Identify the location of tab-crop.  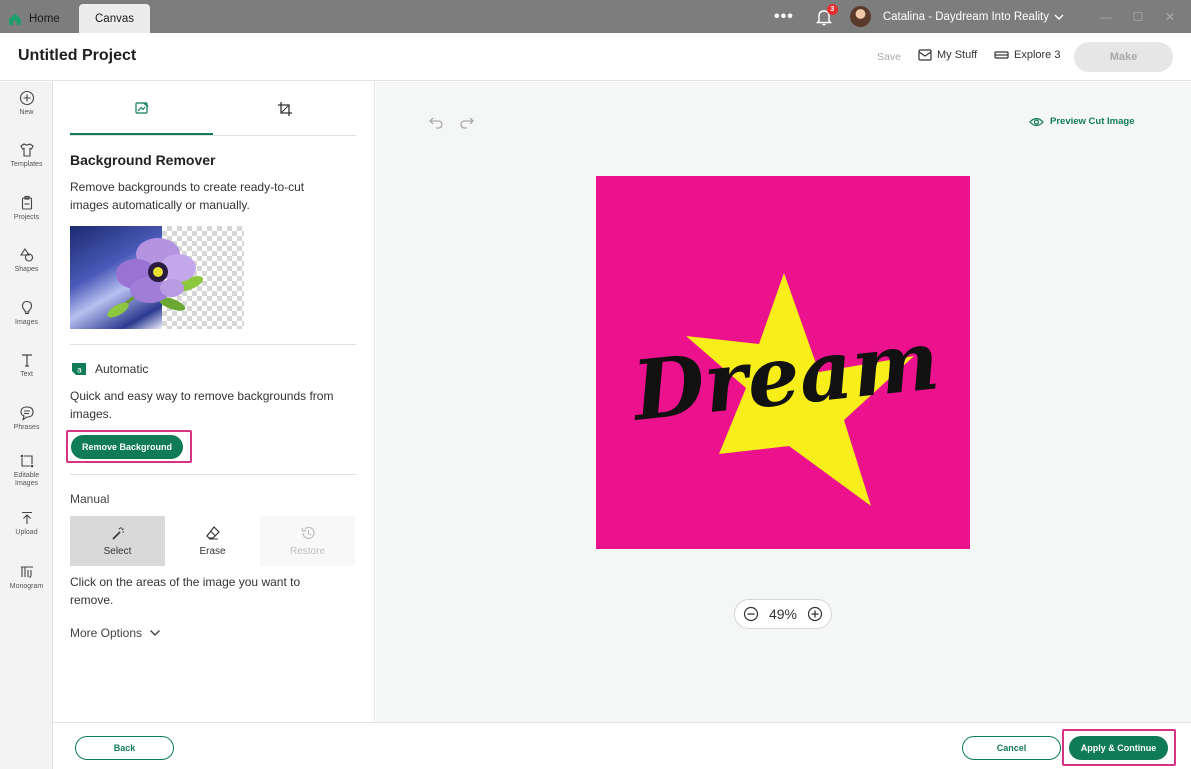
(284, 108).